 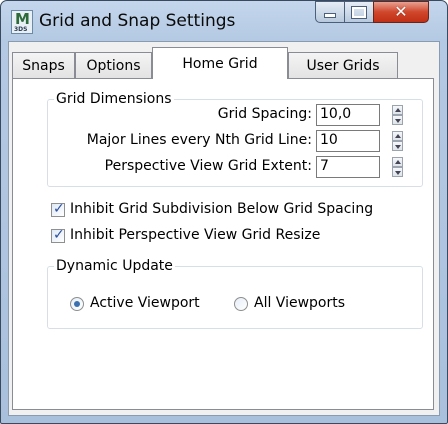 I want to click on minimize-button, so click(x=330, y=12).